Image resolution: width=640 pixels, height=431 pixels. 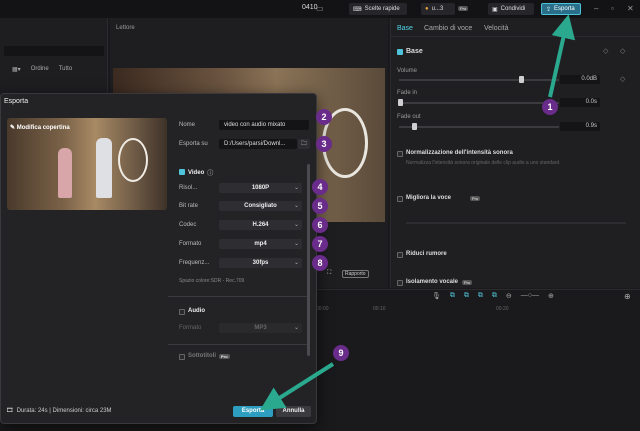 What do you see at coordinates (320, 263) in the screenshot?
I see `callout-badge: 8` at bounding box center [320, 263].